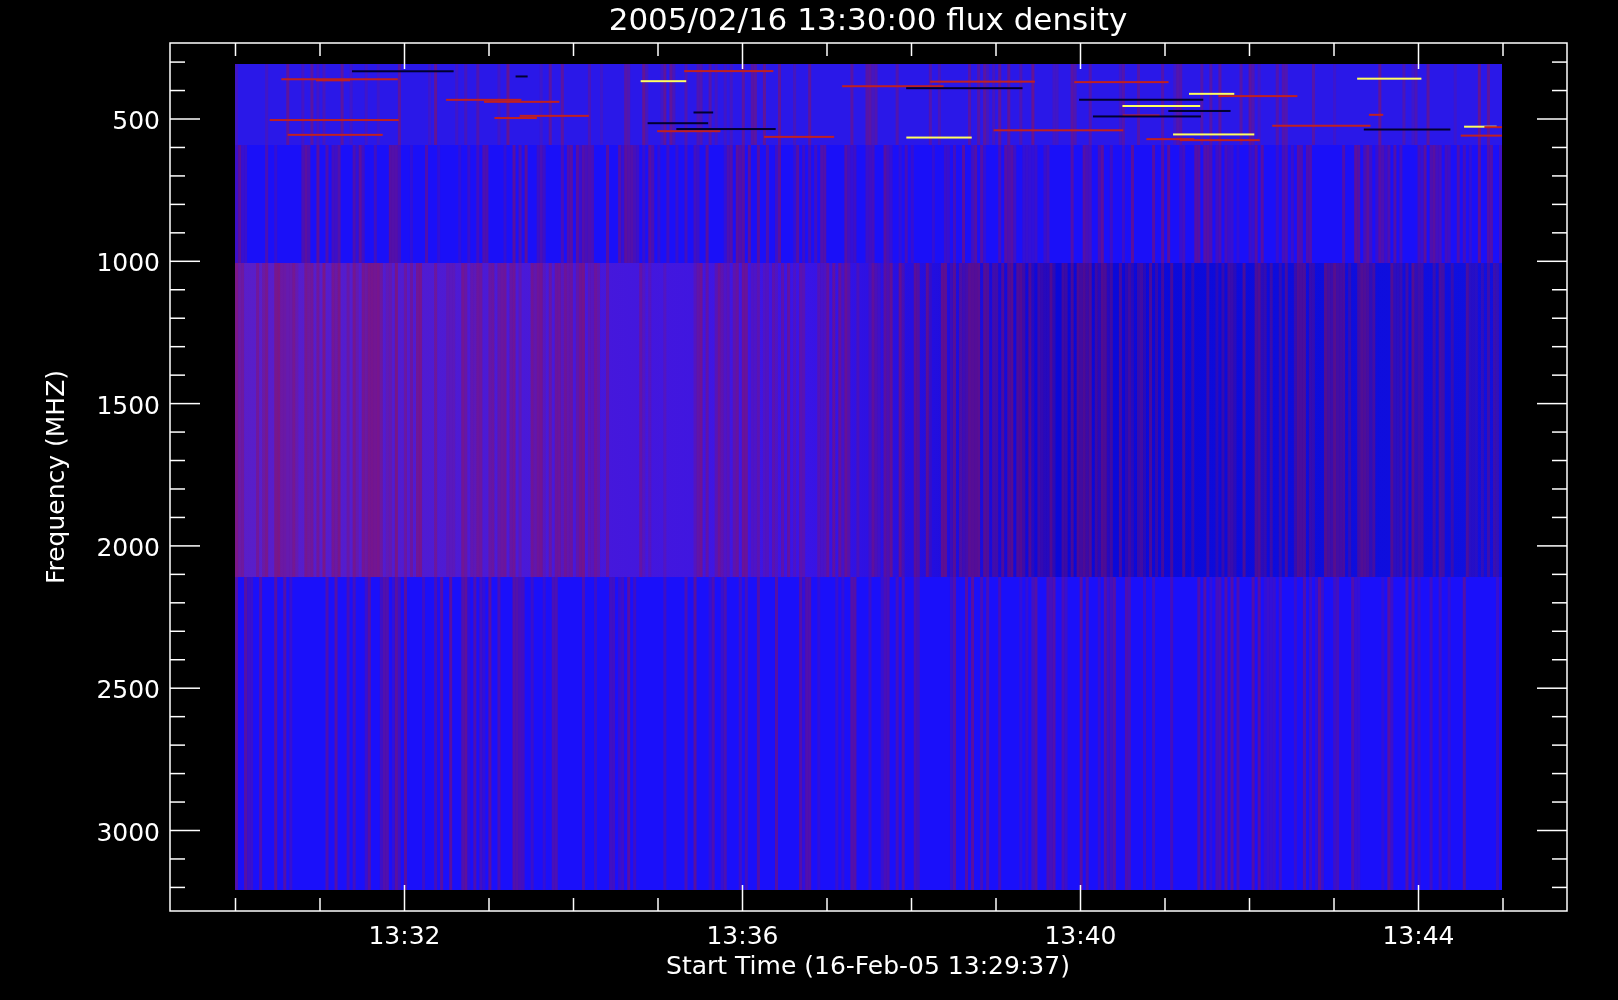  I want to click on x-tick-label: 13:36, so click(742, 935).